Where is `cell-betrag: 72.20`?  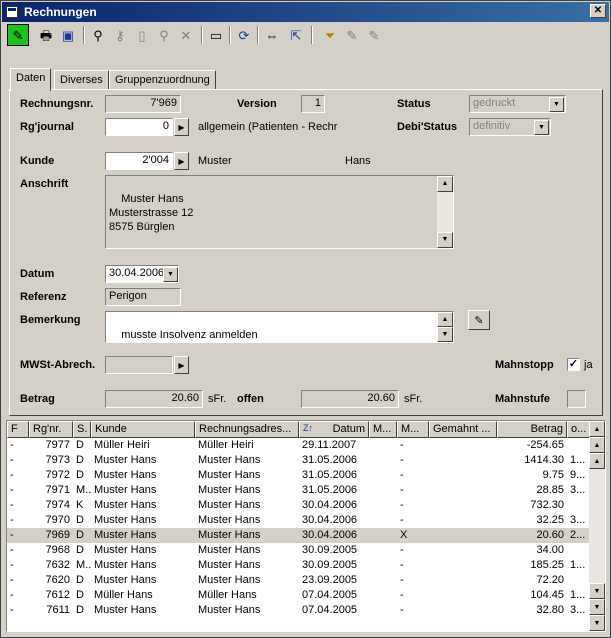
cell-betrag: 72.20 is located at coordinates (550, 580).